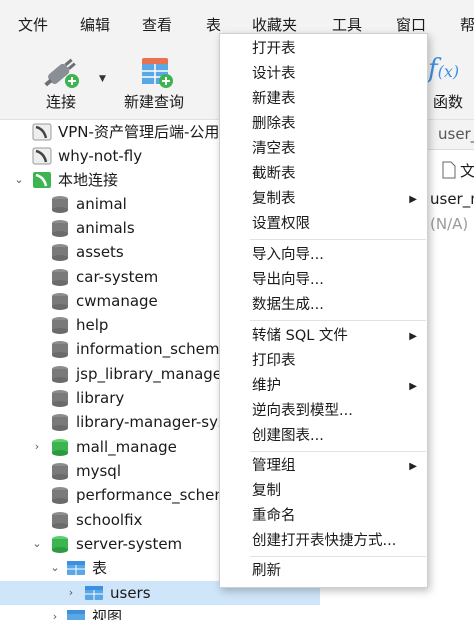 This screenshot has height=620, width=474. What do you see at coordinates (76, 615) in the screenshot?
I see `view-folder-icon` at bounding box center [76, 615].